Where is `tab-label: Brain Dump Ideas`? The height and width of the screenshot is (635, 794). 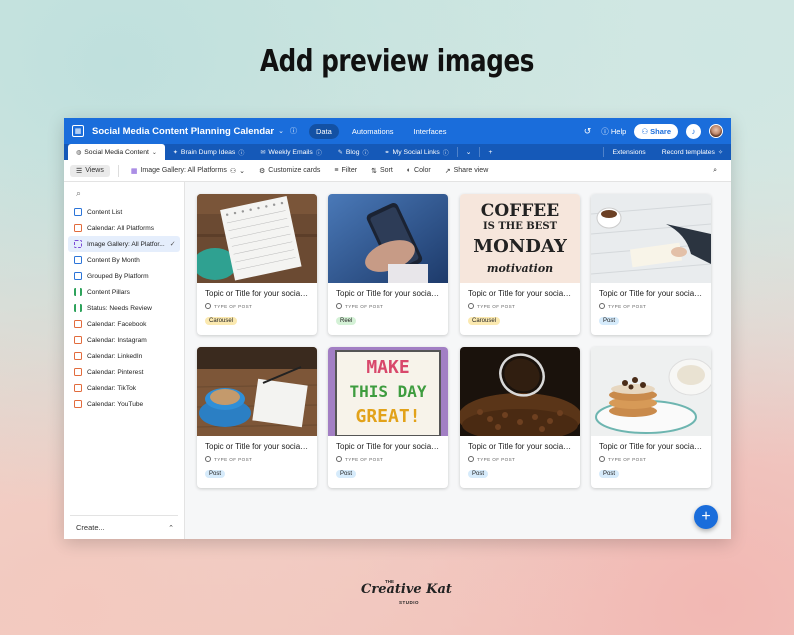 tab-label: Brain Dump Ideas is located at coordinates (208, 152).